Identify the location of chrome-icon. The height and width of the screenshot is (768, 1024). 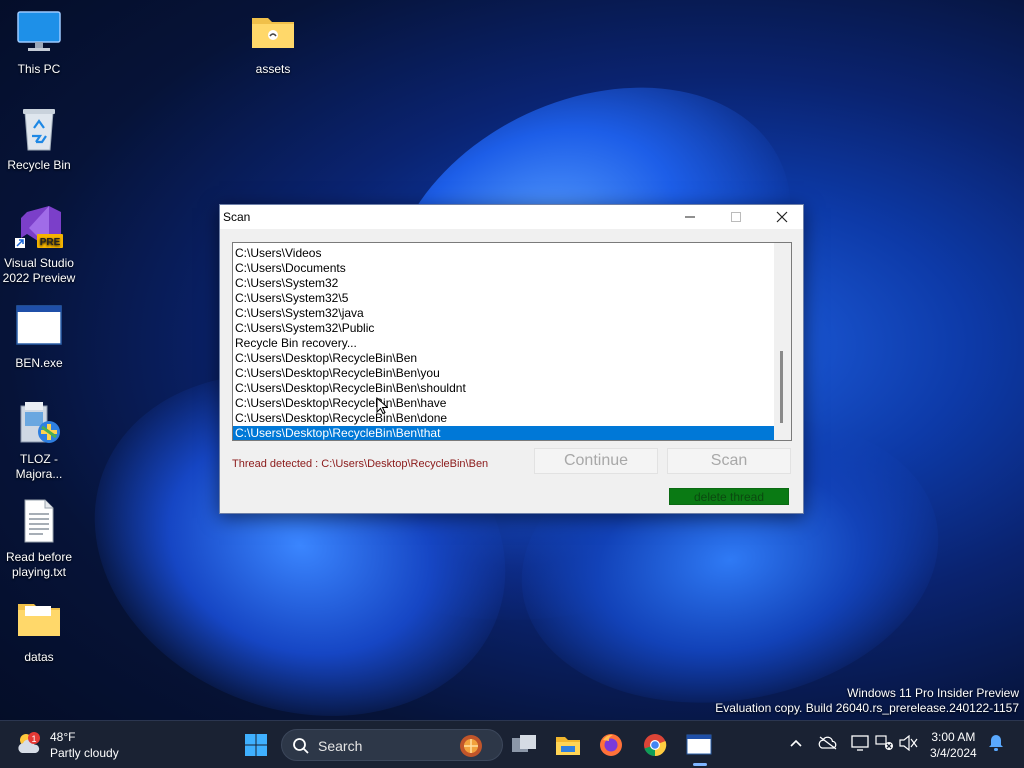
(655, 745).